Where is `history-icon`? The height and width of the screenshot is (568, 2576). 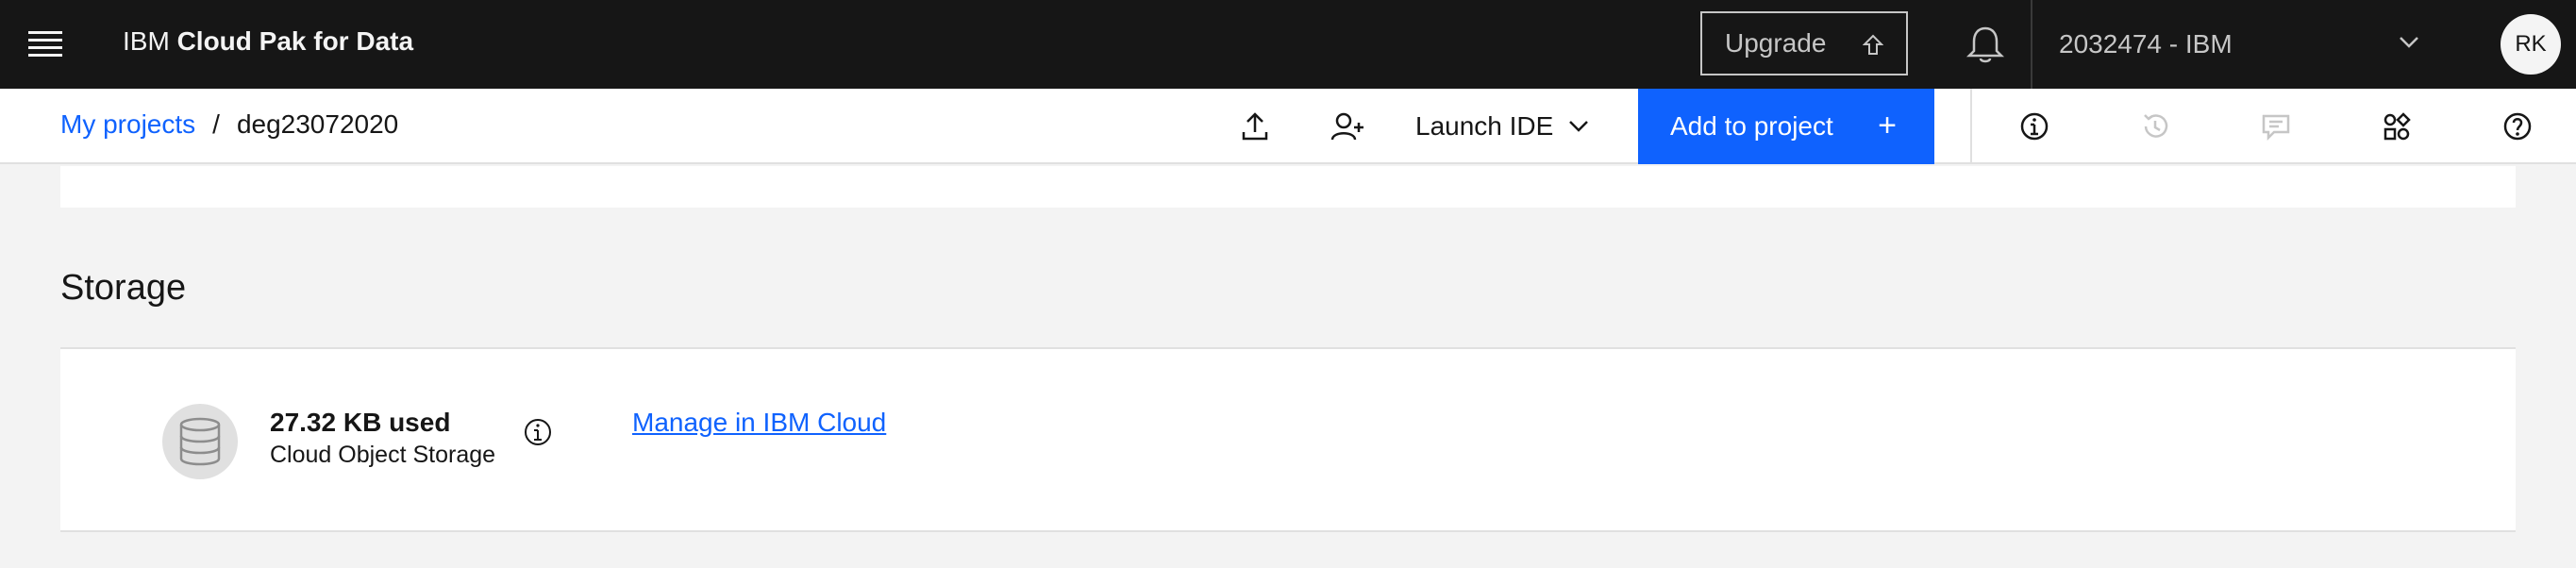 history-icon is located at coordinates (2156, 126).